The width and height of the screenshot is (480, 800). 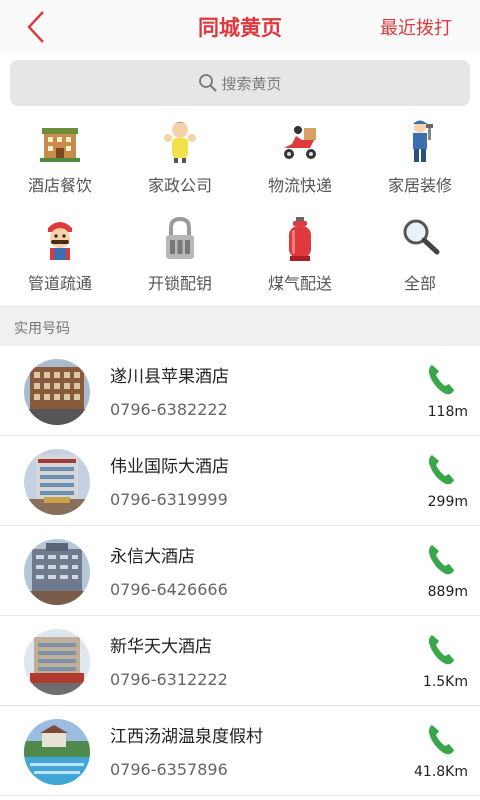 I want to click on recent-calls-button: 最近拨打, so click(x=416, y=27).